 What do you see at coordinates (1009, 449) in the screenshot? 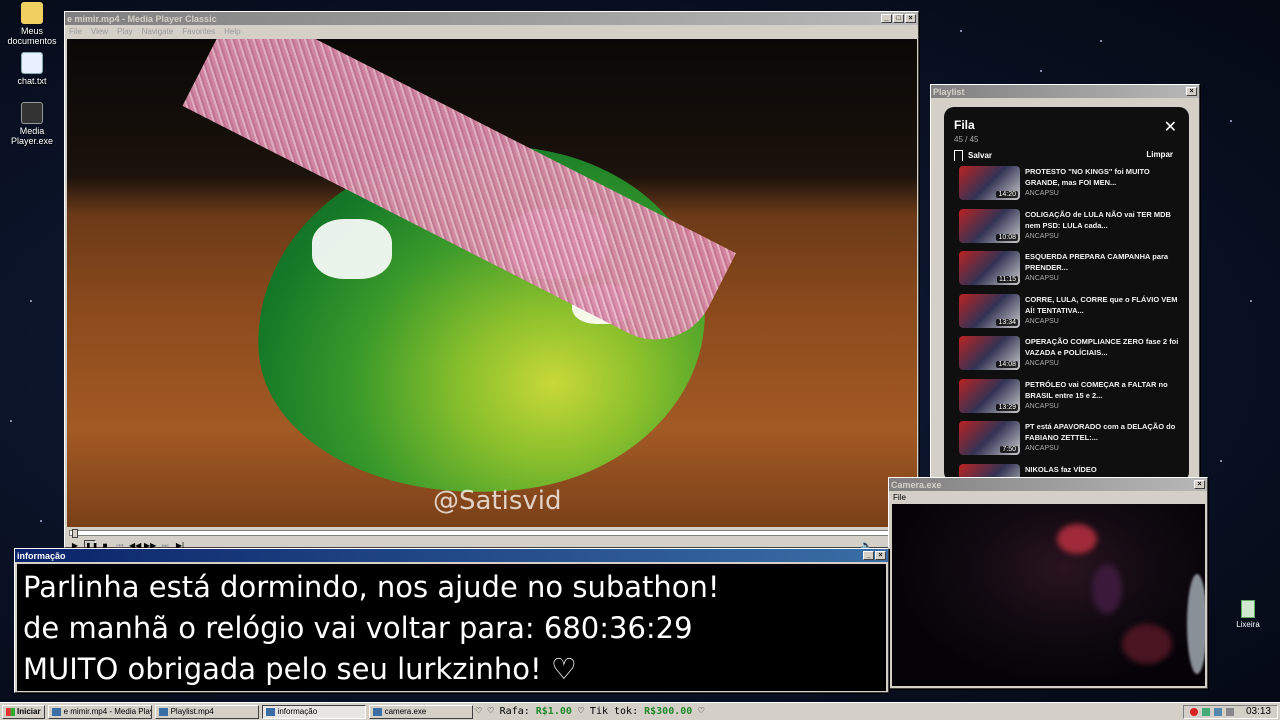
I see `video-duration: 7:50` at bounding box center [1009, 449].